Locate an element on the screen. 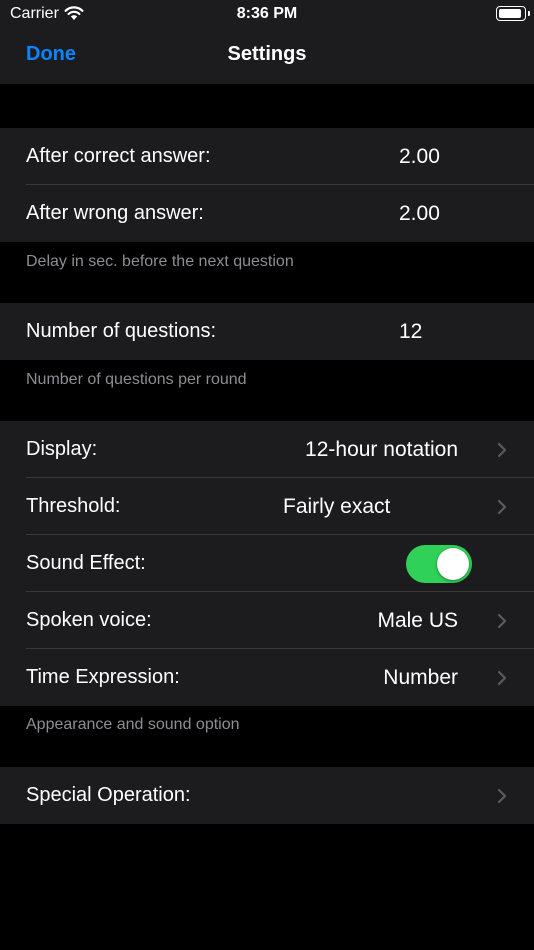 This screenshot has height=950, width=534. display-value: 12-hour notation is located at coordinates (381, 449).